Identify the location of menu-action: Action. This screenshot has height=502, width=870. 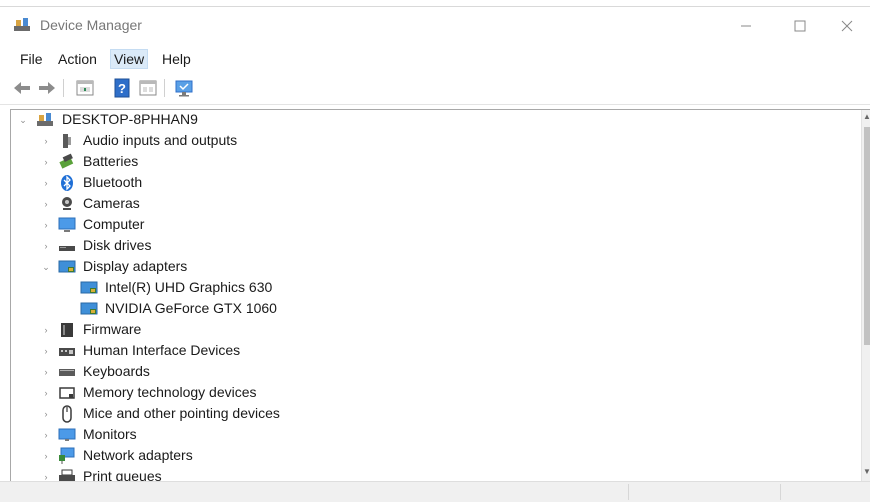
(77, 59).